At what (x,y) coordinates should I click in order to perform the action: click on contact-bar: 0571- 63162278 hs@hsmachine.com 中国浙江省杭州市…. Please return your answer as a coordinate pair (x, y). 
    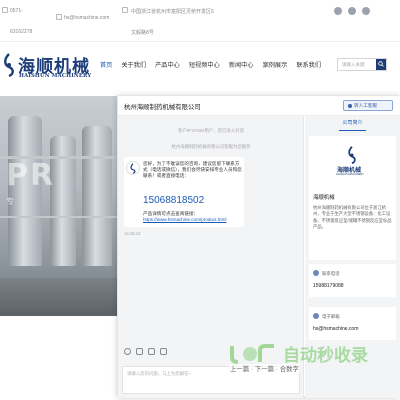
    Looking at the image, I should click on (200, 21).